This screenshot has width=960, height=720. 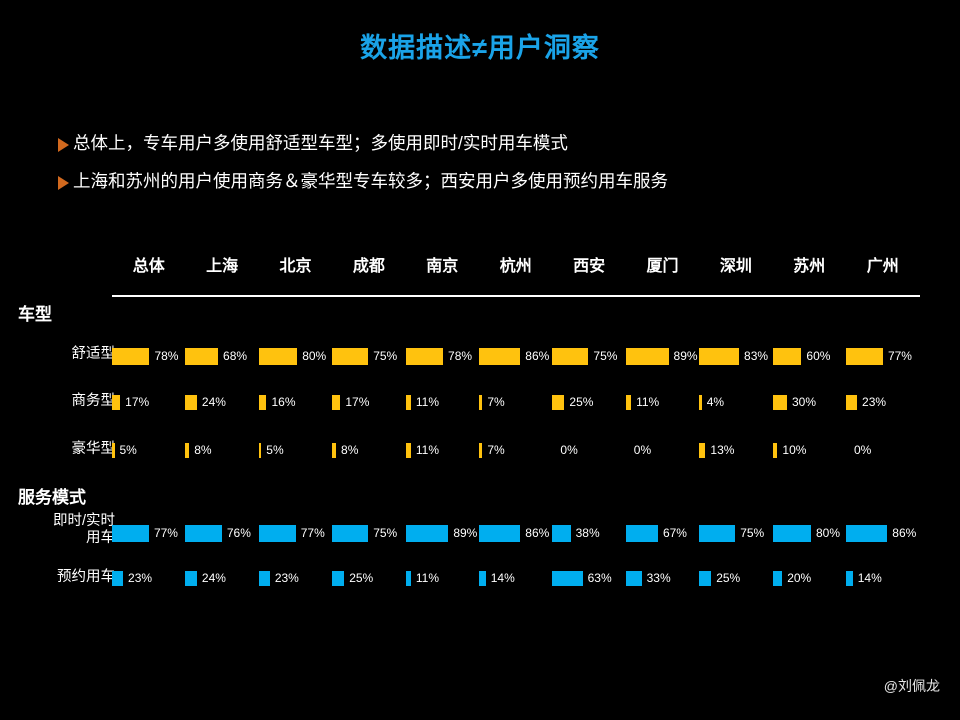 I want to click on bar-value-label: 5%, so click(x=128, y=450).